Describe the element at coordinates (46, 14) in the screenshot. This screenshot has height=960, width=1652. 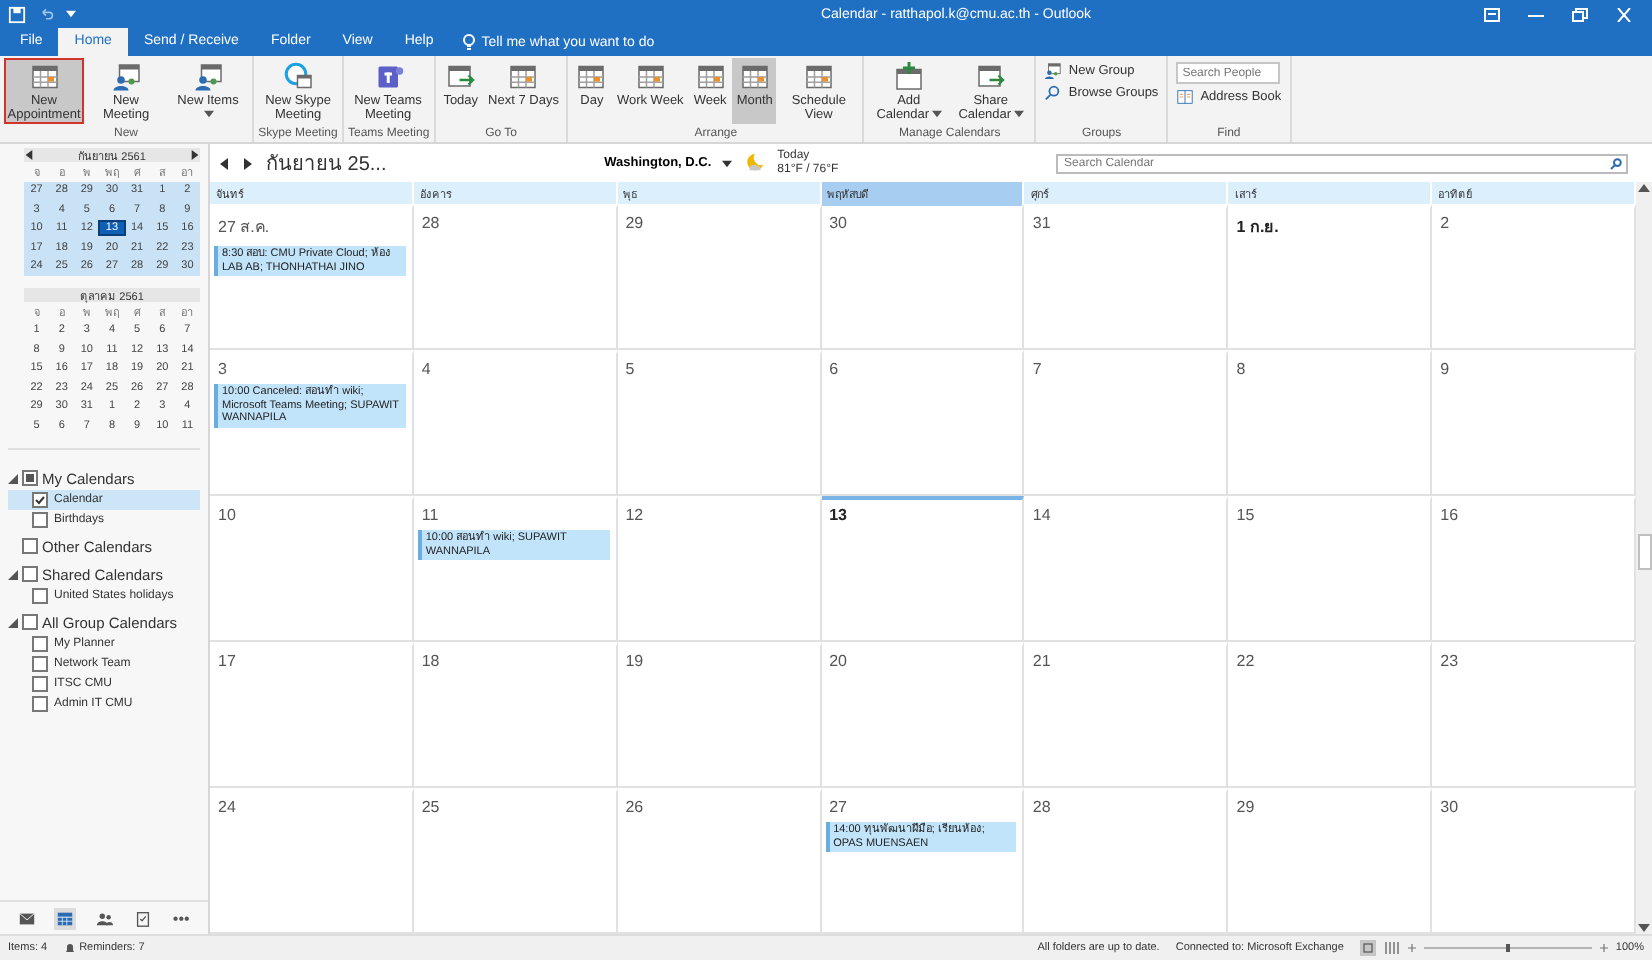
I see `undo-icon` at that location.